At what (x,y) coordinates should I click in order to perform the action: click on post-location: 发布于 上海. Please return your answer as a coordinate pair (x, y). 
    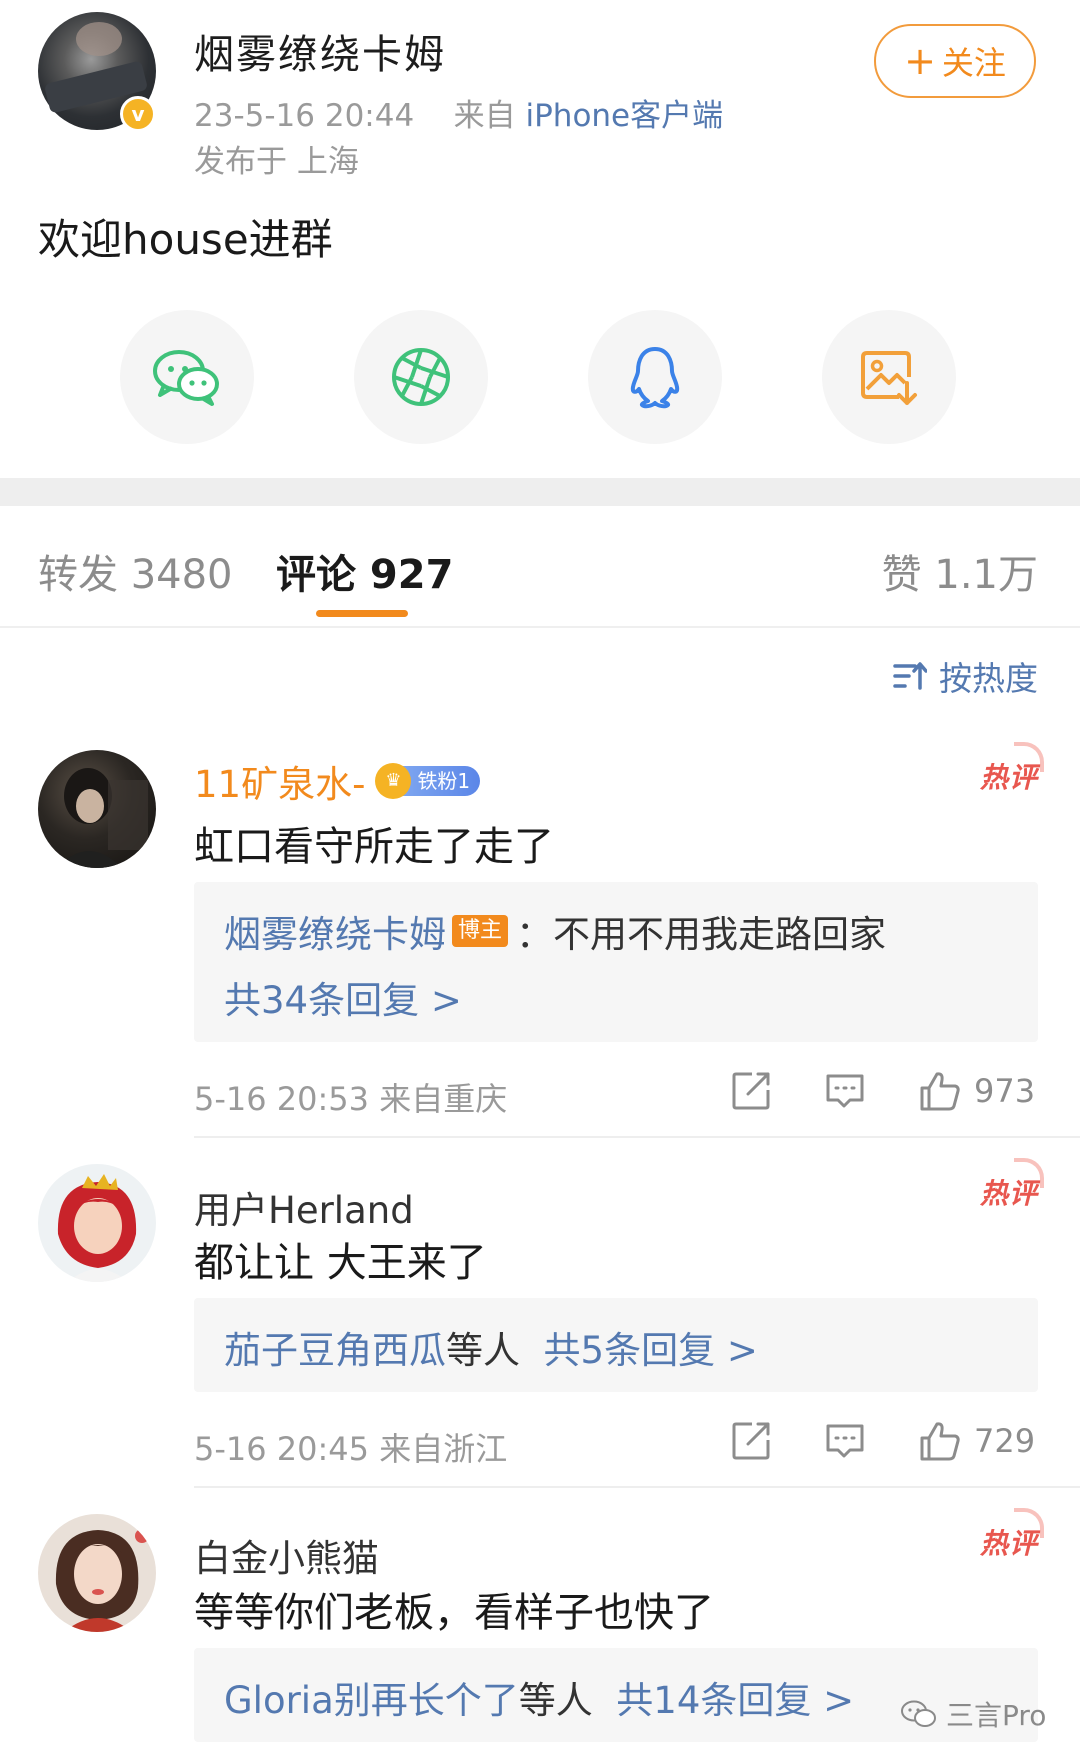
    Looking at the image, I should click on (276, 162).